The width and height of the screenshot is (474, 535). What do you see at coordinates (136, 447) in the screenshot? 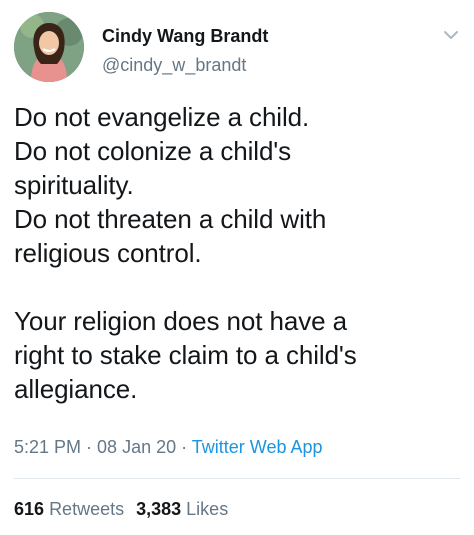
I see `tweet-date: 08 Jan 20` at bounding box center [136, 447].